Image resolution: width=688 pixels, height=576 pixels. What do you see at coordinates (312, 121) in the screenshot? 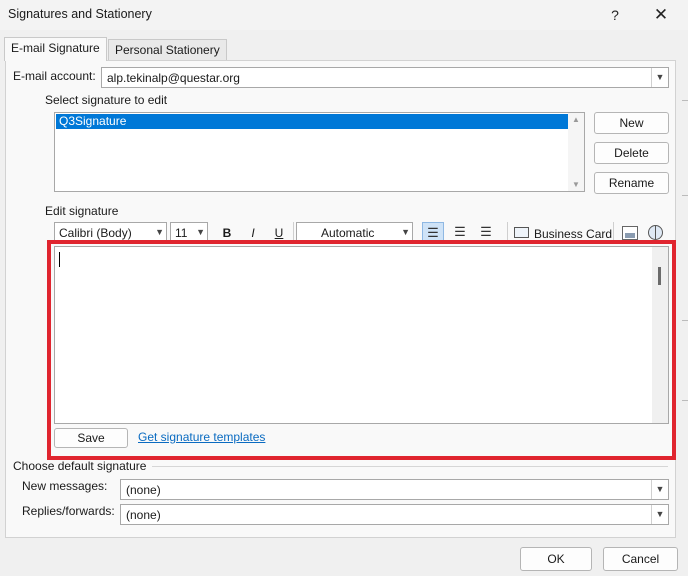
I see `list-item: Q3Signature` at bounding box center [312, 121].